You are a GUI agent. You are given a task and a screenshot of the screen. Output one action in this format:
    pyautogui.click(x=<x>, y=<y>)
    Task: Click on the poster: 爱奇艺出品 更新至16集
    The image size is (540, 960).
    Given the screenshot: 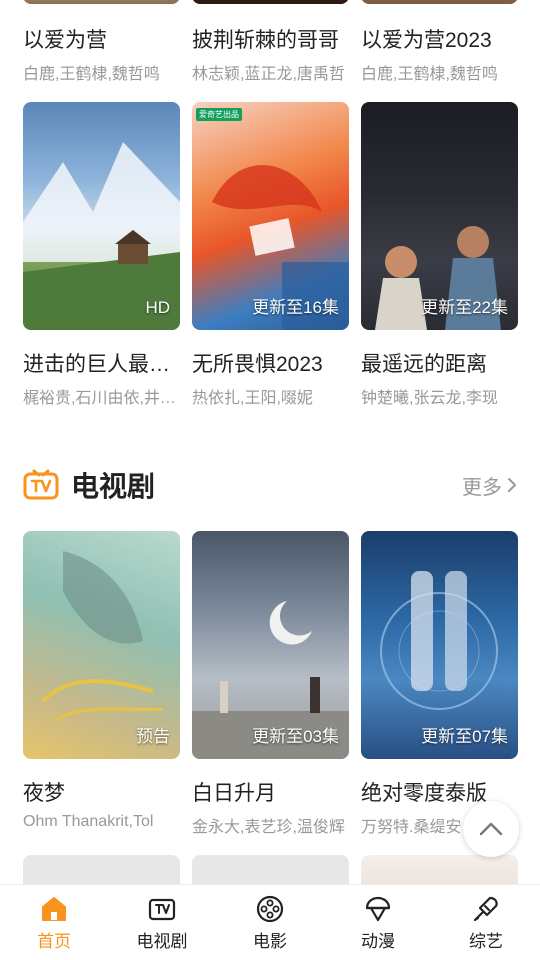 What is the action you would take?
    pyautogui.click(x=270, y=216)
    